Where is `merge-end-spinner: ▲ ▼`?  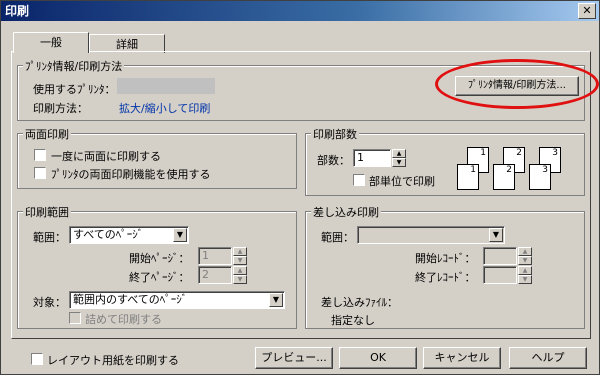
merge-end-spinner: ▲ ▼ is located at coordinates (525, 275).